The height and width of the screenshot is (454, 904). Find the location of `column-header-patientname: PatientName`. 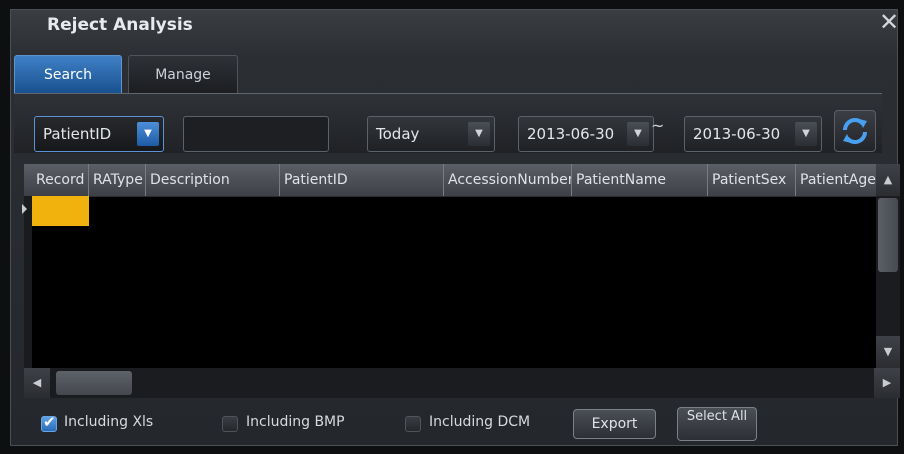

column-header-patientname: PatientName is located at coordinates (640, 180).